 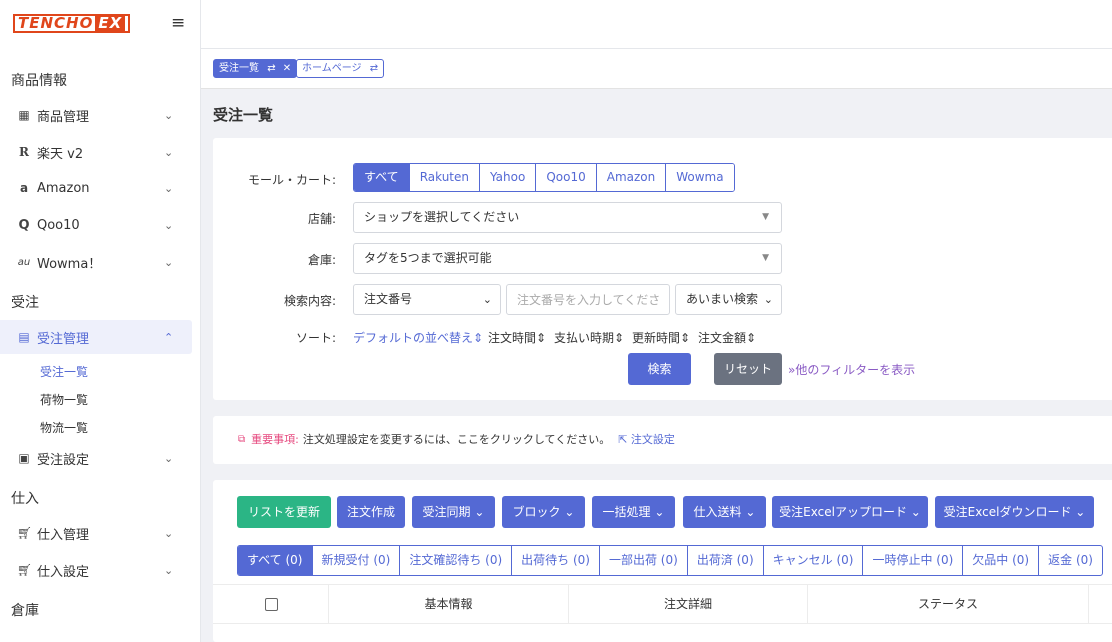 I want to click on rakuten-icon: R, so click(x=24, y=152).